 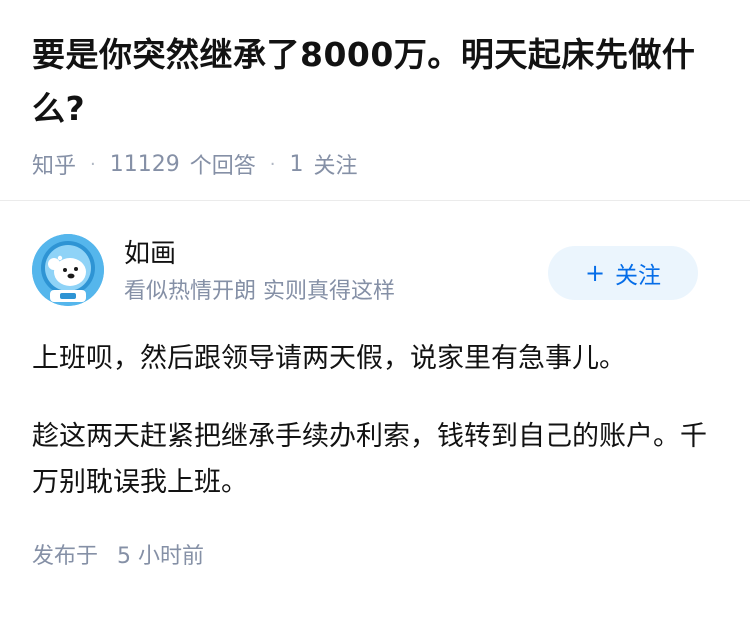 I want to click on published-time: 5 小时前, so click(x=161, y=556).